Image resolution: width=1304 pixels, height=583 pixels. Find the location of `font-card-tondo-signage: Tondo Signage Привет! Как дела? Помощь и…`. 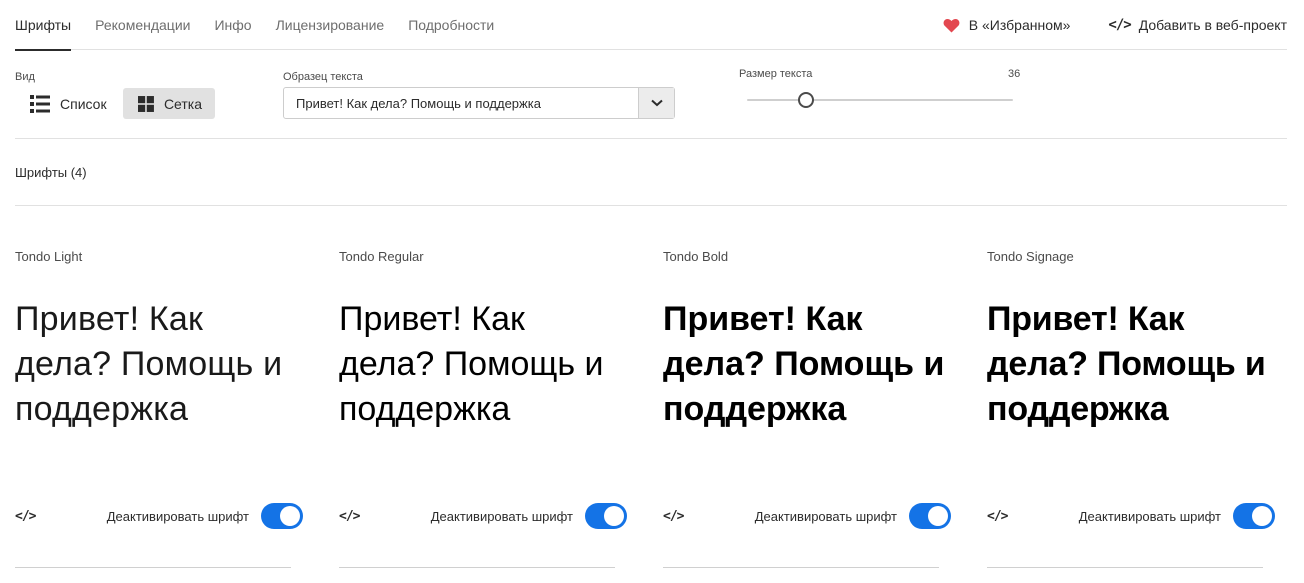

font-card-tondo-signage: Tondo Signage Привет! Как дела? Помощь и… is located at coordinates (1131, 409).